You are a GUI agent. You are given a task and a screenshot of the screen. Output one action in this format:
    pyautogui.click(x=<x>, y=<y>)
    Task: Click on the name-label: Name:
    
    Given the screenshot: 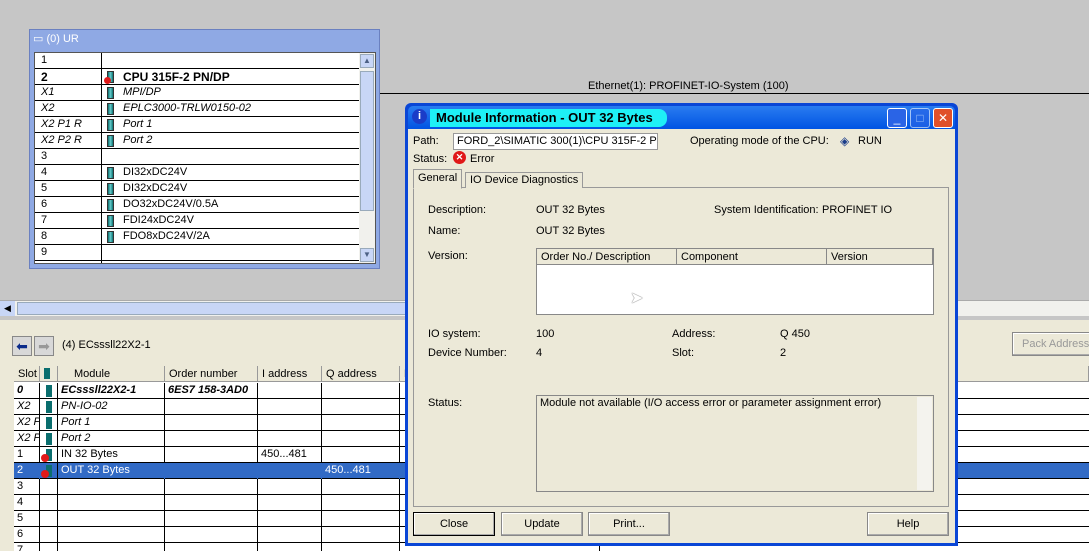 What is the action you would take?
    pyautogui.click(x=444, y=231)
    